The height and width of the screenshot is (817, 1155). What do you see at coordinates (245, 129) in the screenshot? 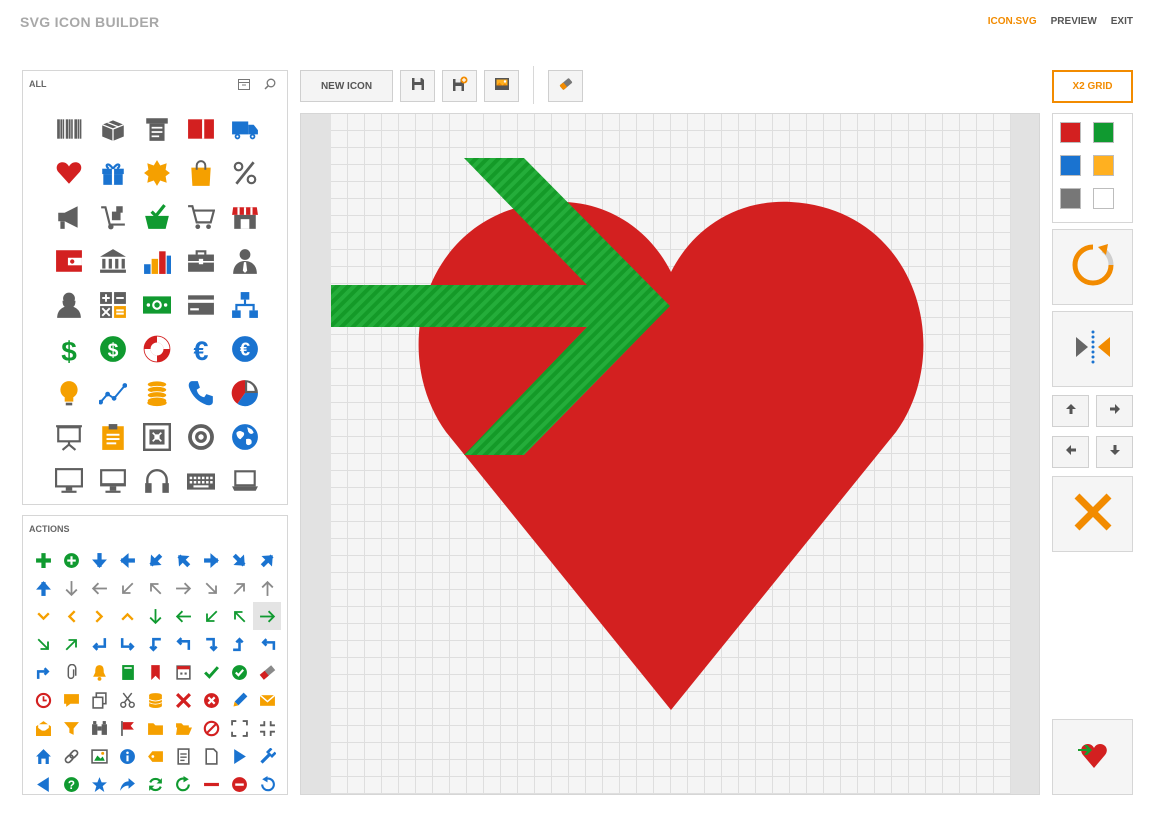
I see `delivery-truck-icon` at bounding box center [245, 129].